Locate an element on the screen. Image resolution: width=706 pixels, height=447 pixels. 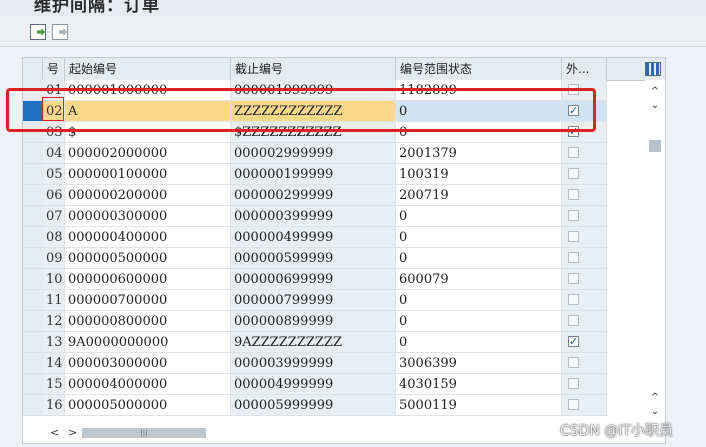
start-number-cell: 000004000000 is located at coordinates (148, 384).